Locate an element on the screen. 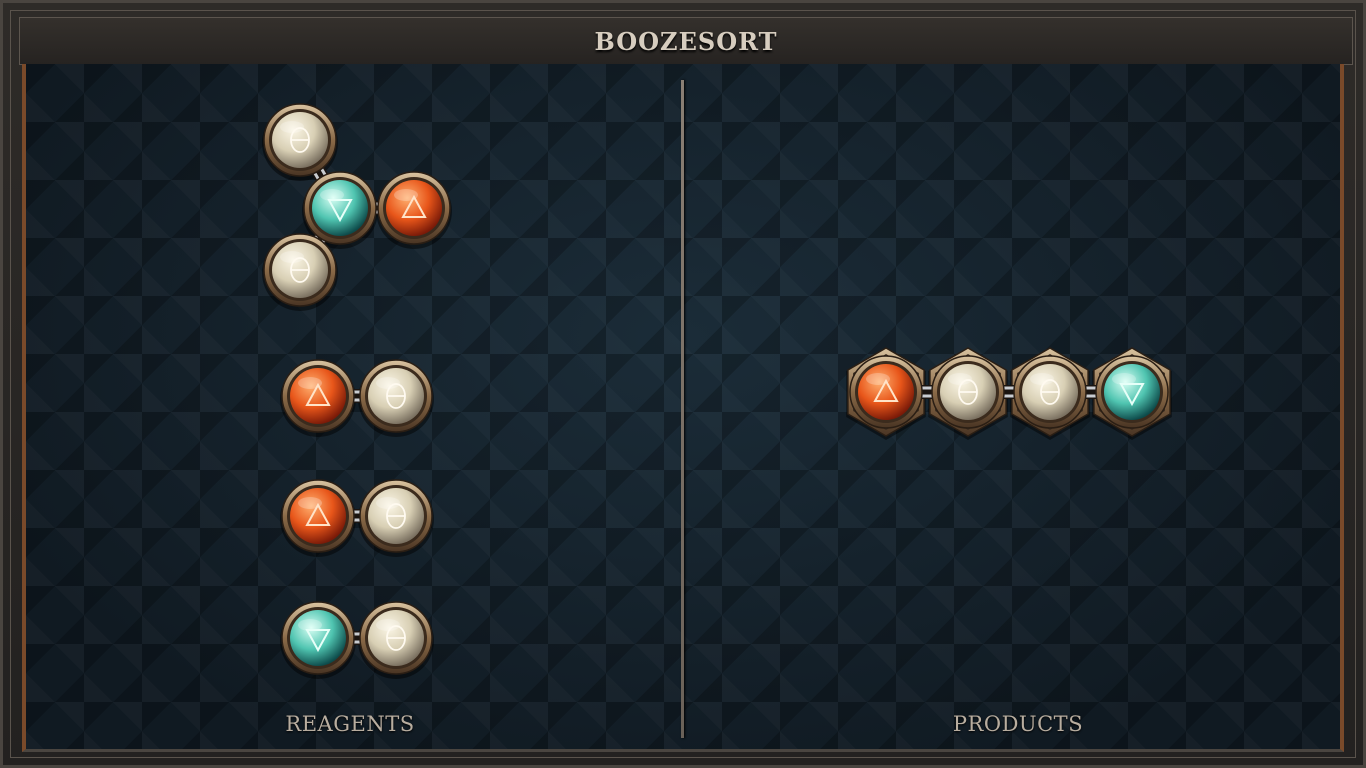 The height and width of the screenshot is (768, 1366). reagents-label: REAGENTS is located at coordinates (350, 724).